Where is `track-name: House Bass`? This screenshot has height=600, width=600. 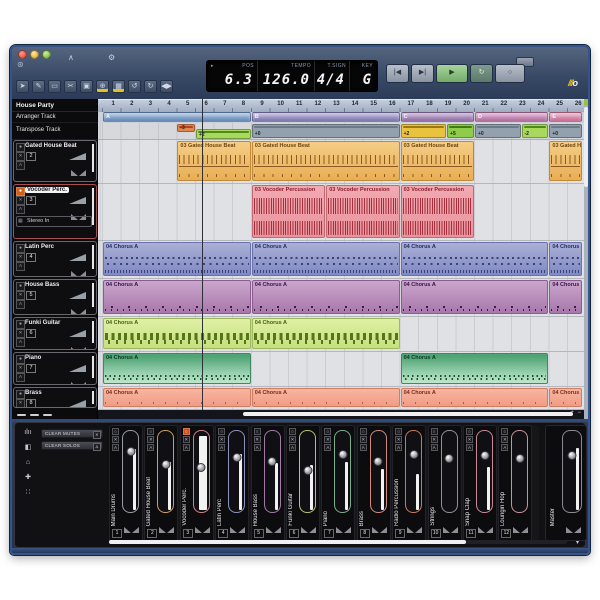 track-name: House Bass is located at coordinates (42, 285).